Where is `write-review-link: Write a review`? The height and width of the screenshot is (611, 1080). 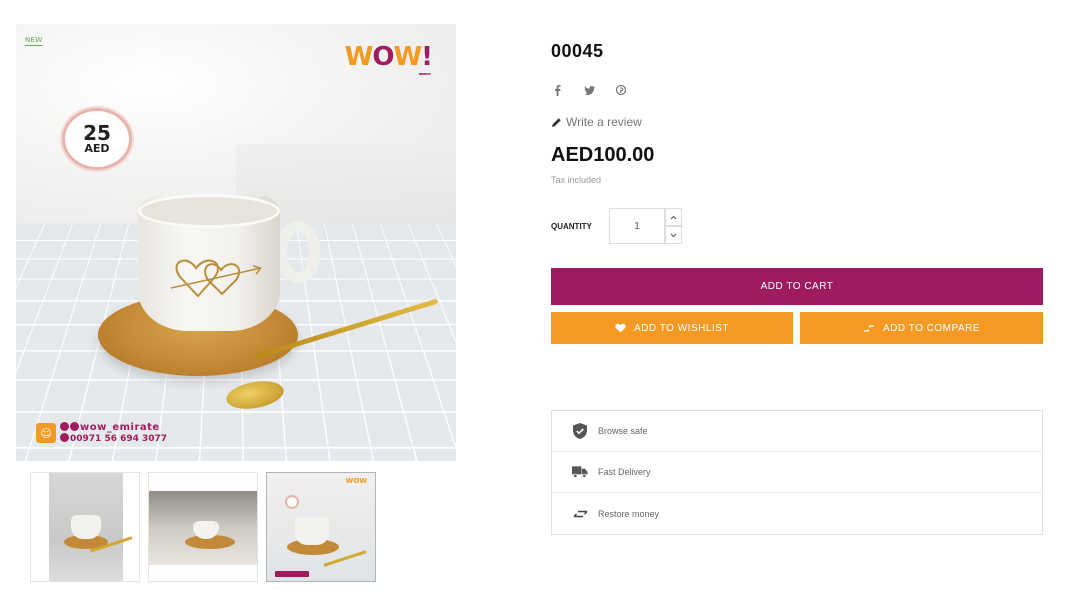 write-review-link: Write a review is located at coordinates (596, 122).